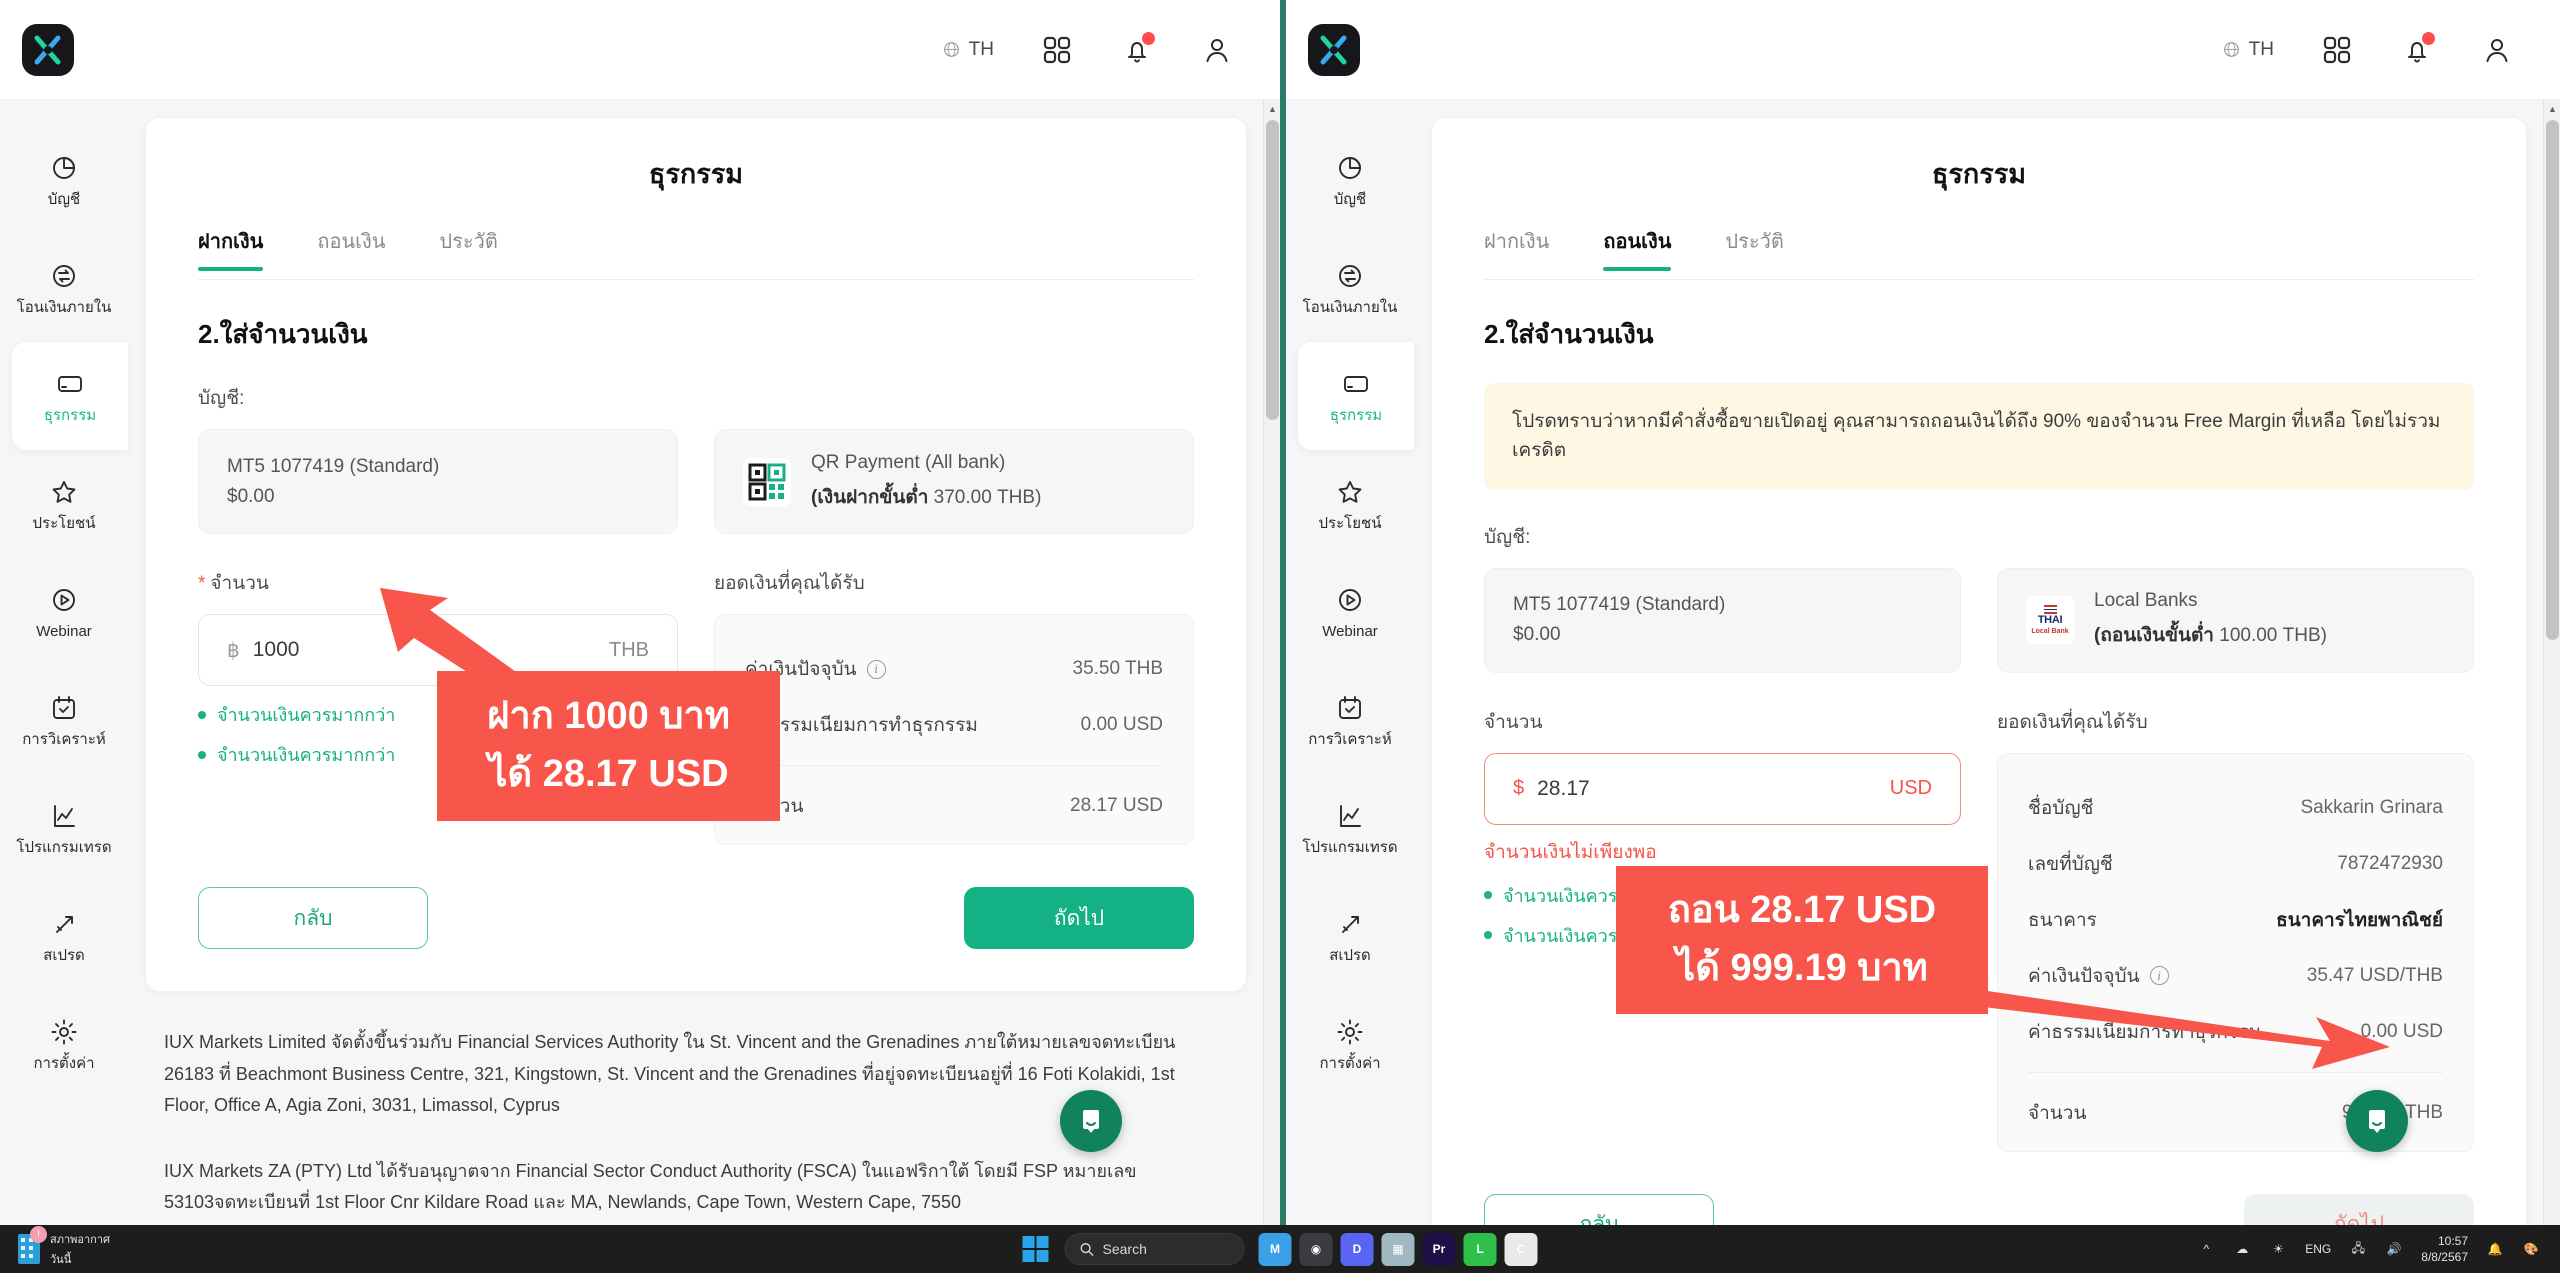  What do you see at coordinates (276, 649) in the screenshot?
I see `amount-value: 1000` at bounding box center [276, 649].